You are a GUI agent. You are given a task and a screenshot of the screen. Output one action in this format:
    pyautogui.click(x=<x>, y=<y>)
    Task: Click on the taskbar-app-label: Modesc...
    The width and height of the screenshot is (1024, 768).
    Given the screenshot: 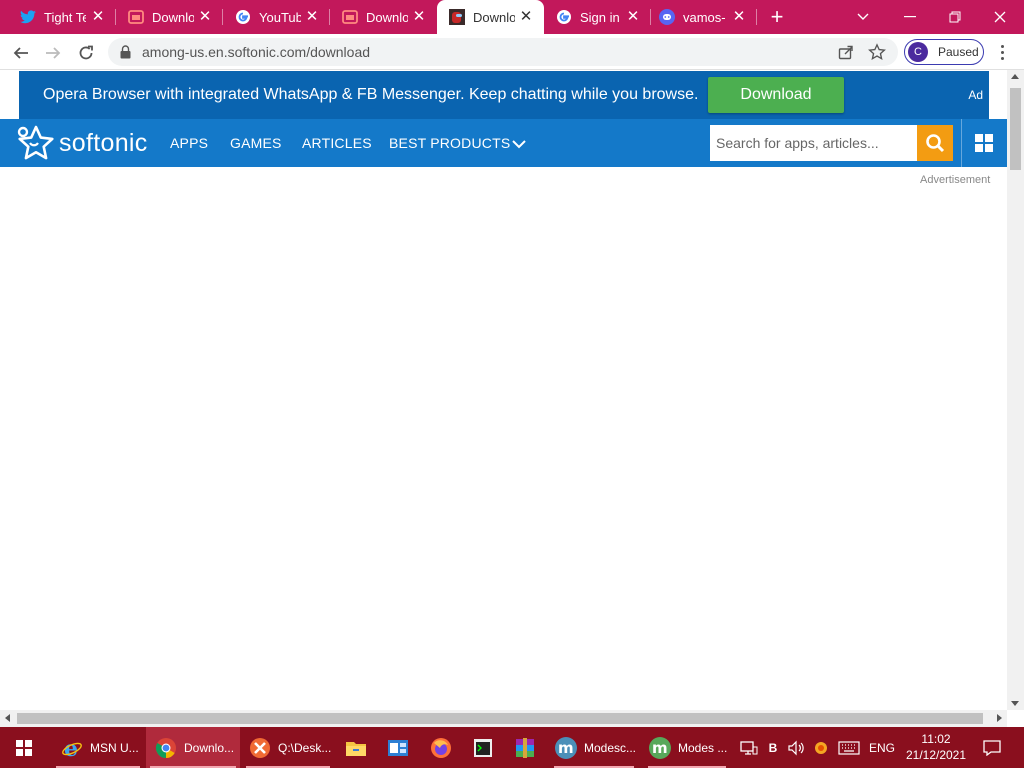 What is the action you would take?
    pyautogui.click(x=610, y=747)
    